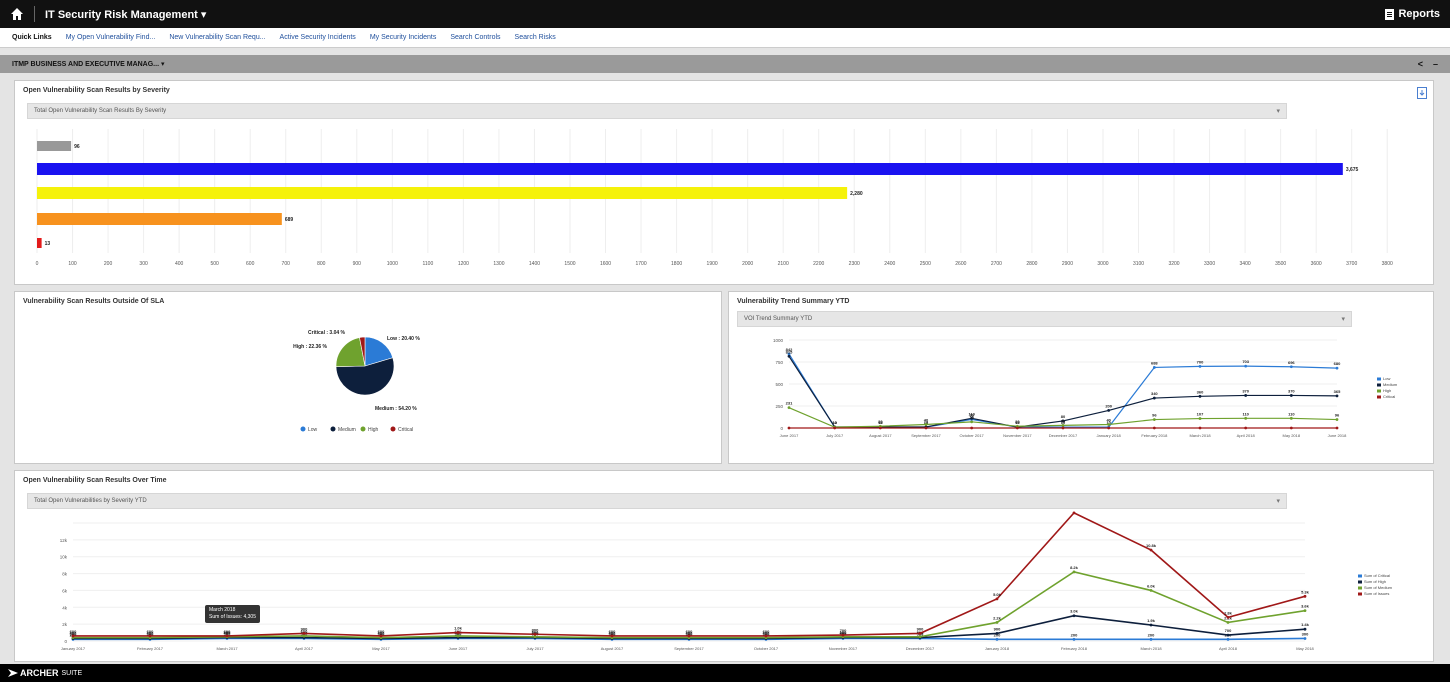 The width and height of the screenshot is (1450, 682). What do you see at coordinates (997, 617) in the screenshot?
I see `data-label: 2.2k` at bounding box center [997, 617].